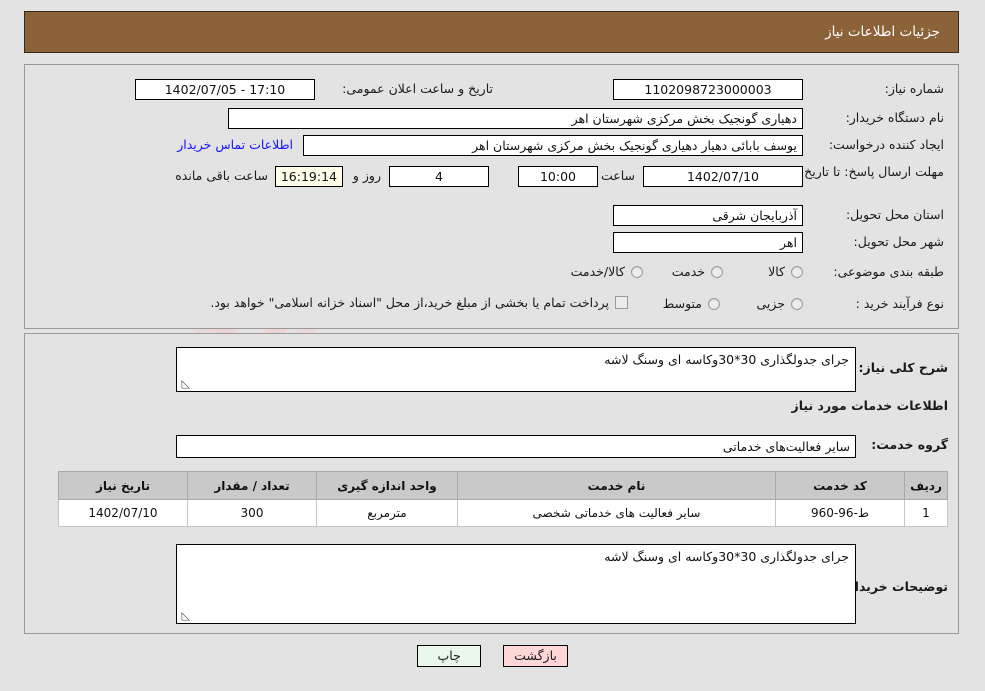 This screenshot has height=691, width=985. I want to click on purchase-process-label: نوع فرآیند خرید :, so click(899, 303).